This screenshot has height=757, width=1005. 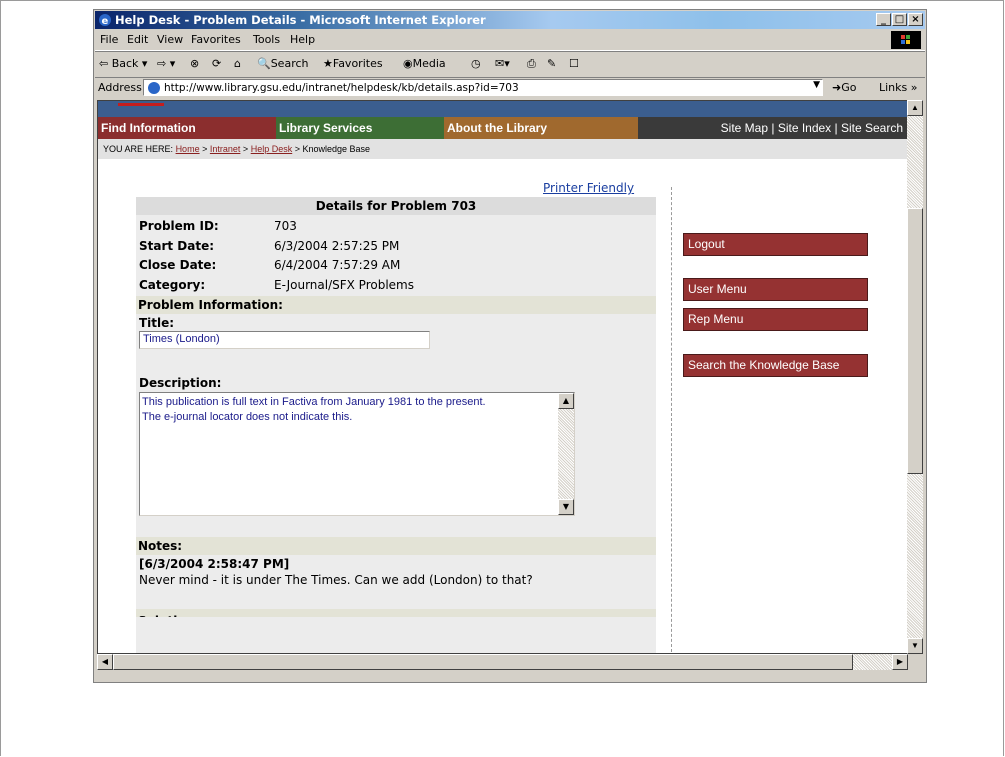 I want to click on horizontal-scroll-thumb, so click(x=483, y=662).